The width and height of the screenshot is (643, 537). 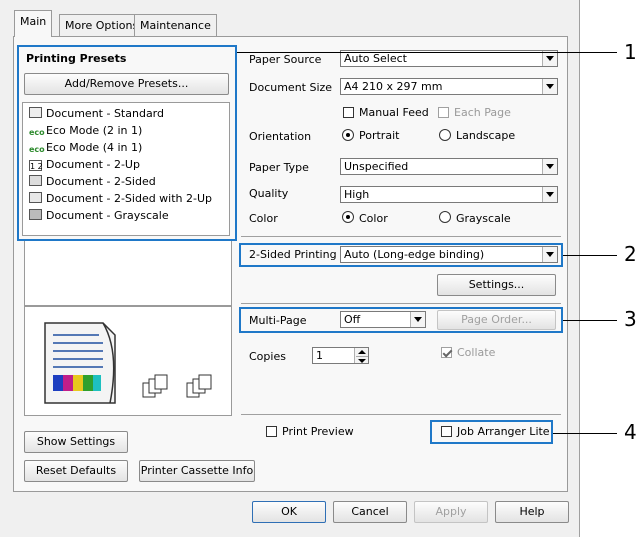 I want to click on manual-feed-label: Manual Feed, so click(x=394, y=112).